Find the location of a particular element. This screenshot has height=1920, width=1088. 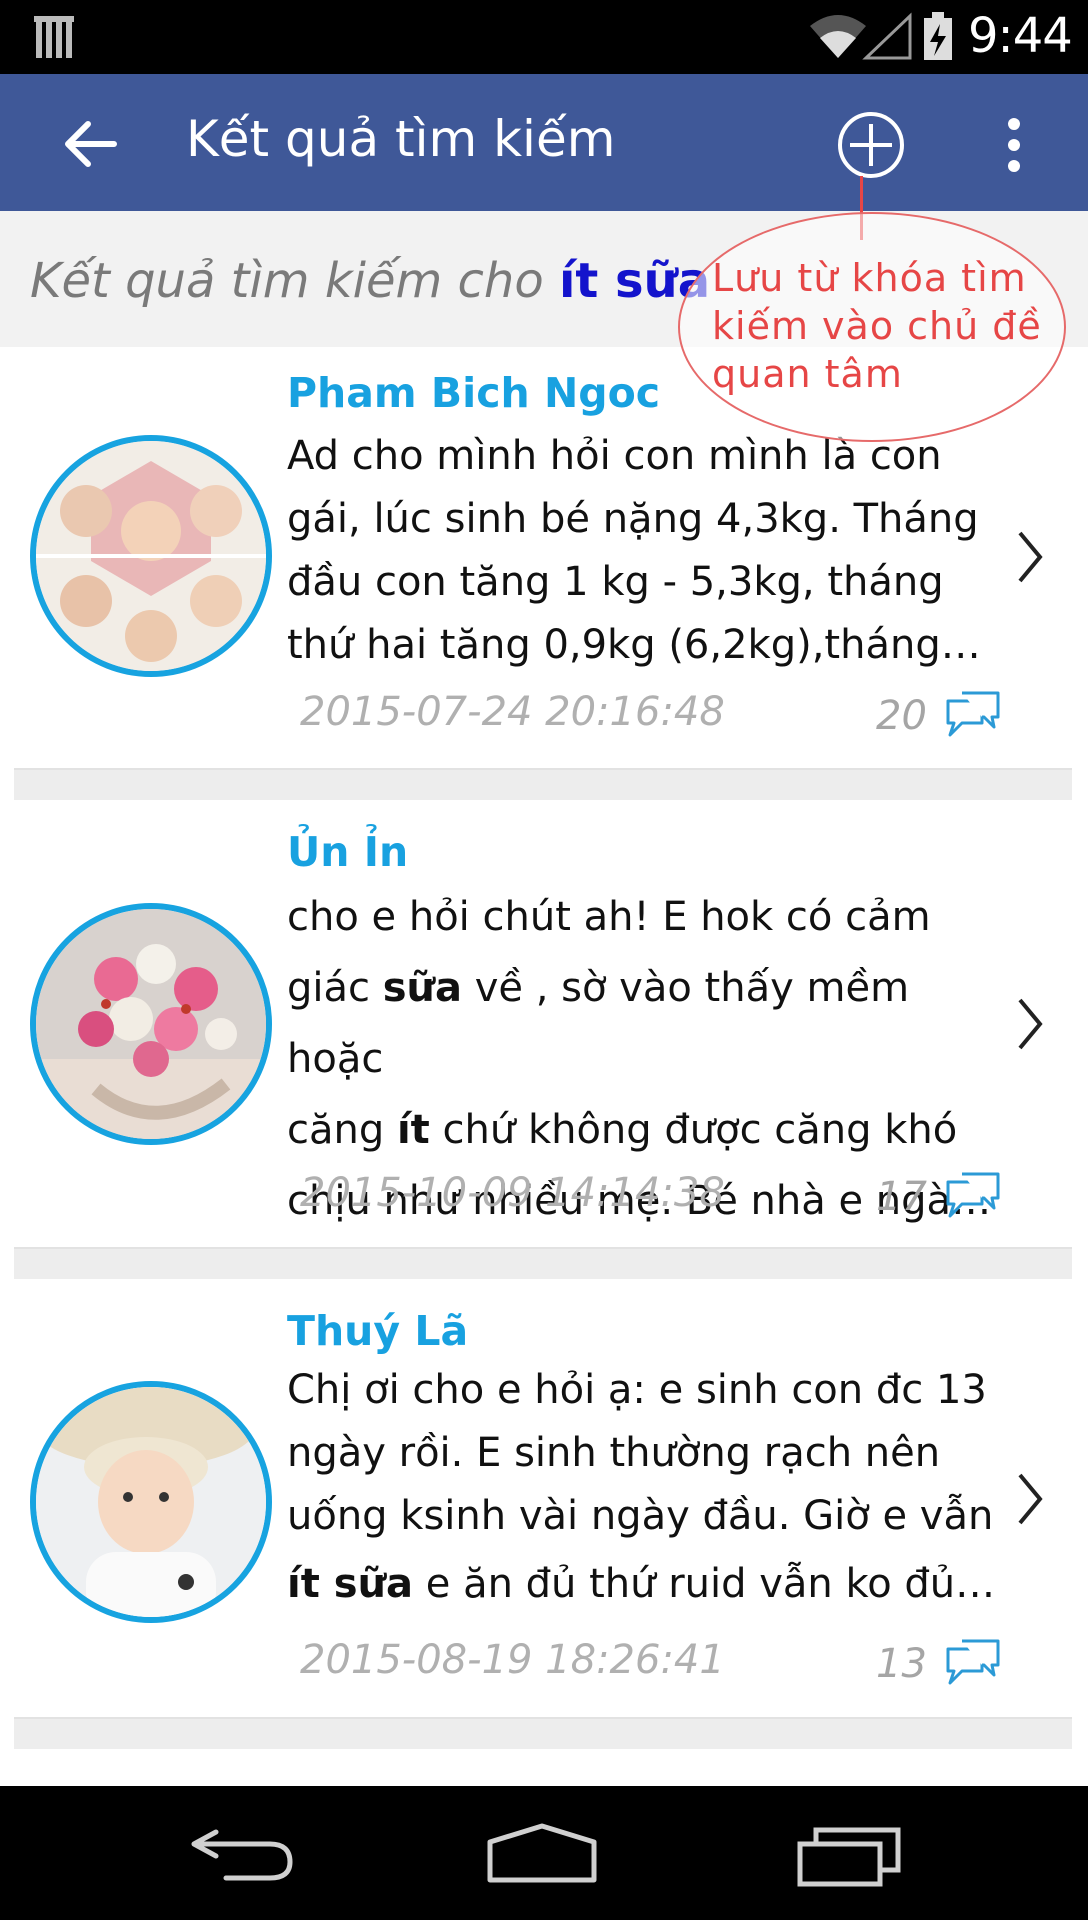

post-author: Pham Bich Ngoc is located at coordinates (474, 393).